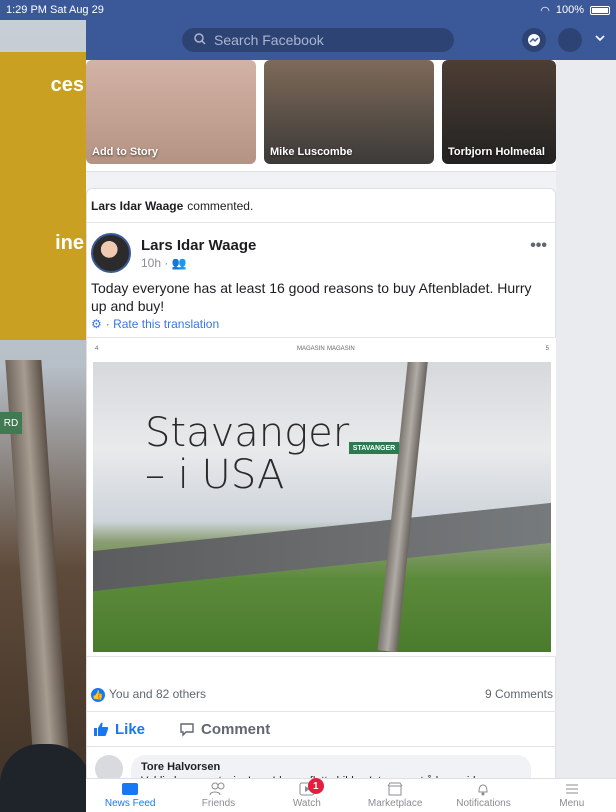 This screenshot has width=616, height=812. I want to click on watch-badge: 1, so click(315, 786).